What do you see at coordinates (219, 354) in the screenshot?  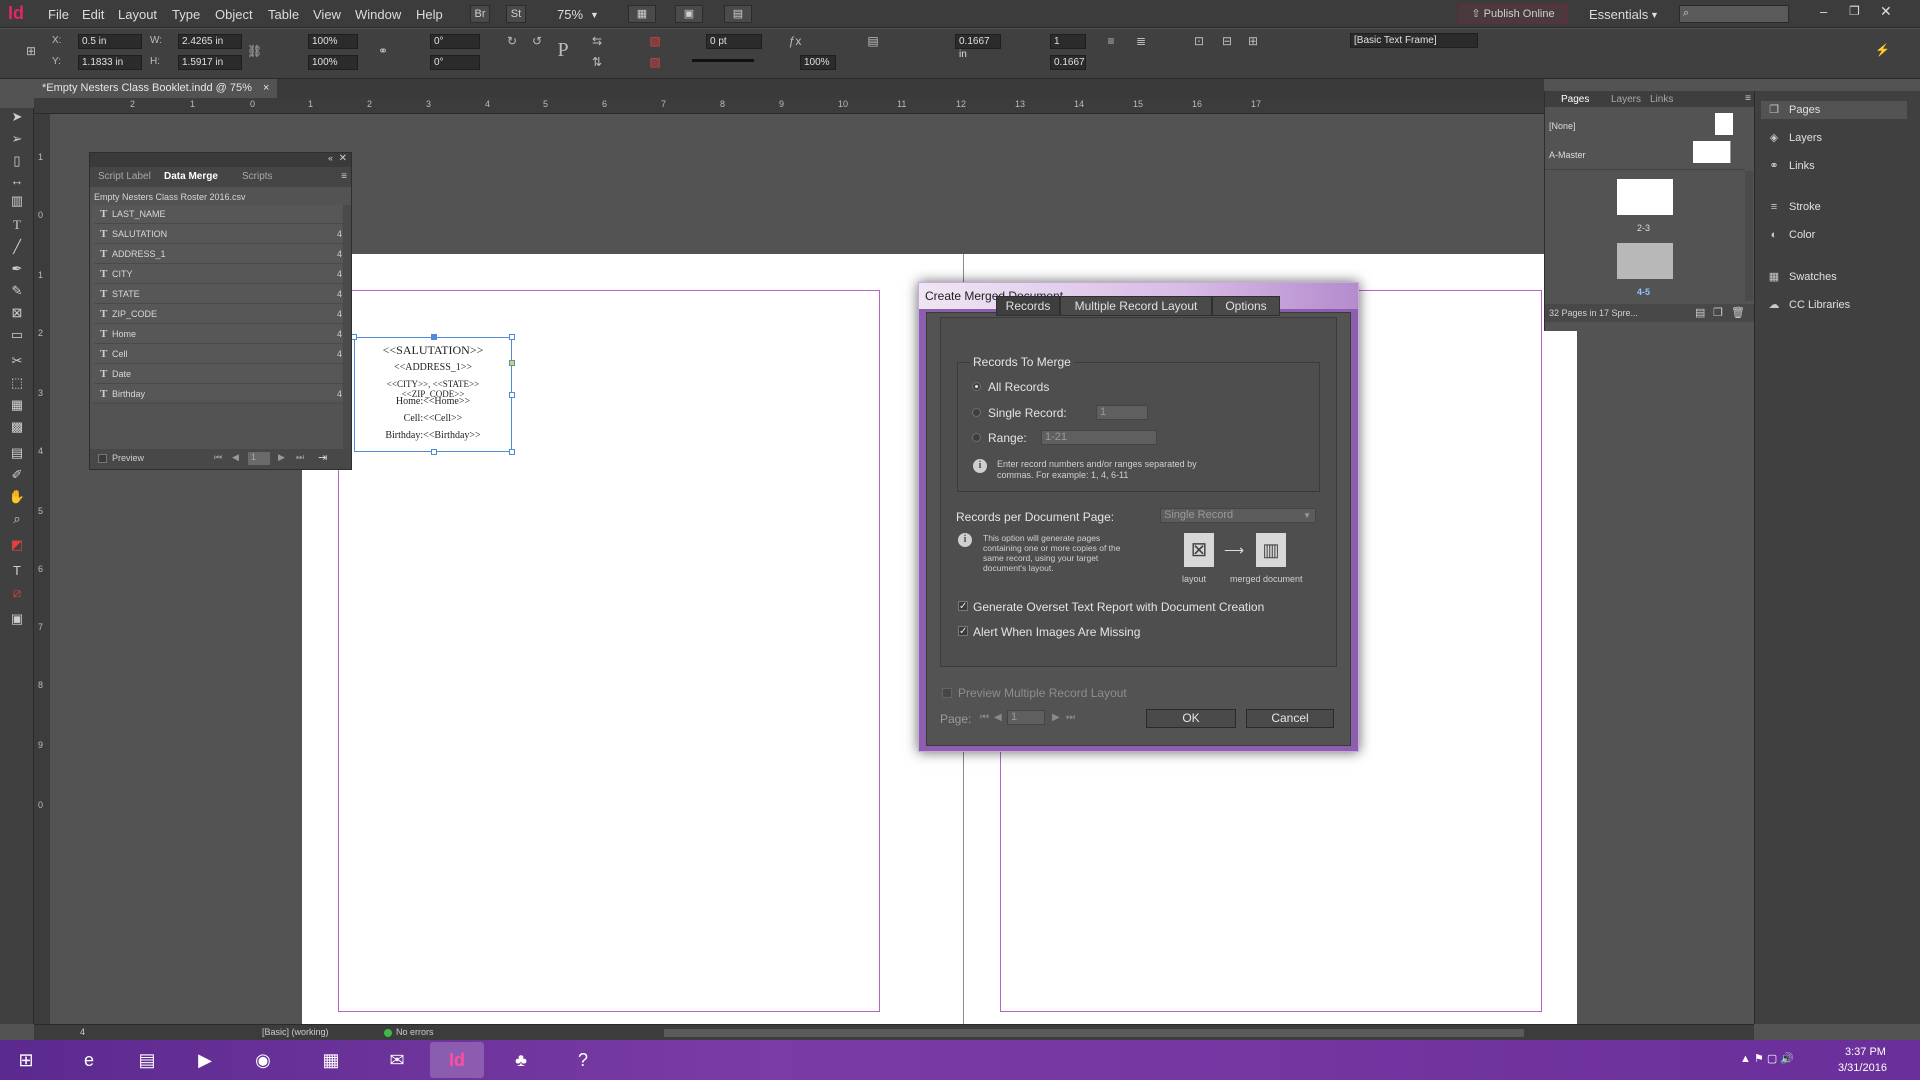 I see `field-row: T Cell 4` at bounding box center [219, 354].